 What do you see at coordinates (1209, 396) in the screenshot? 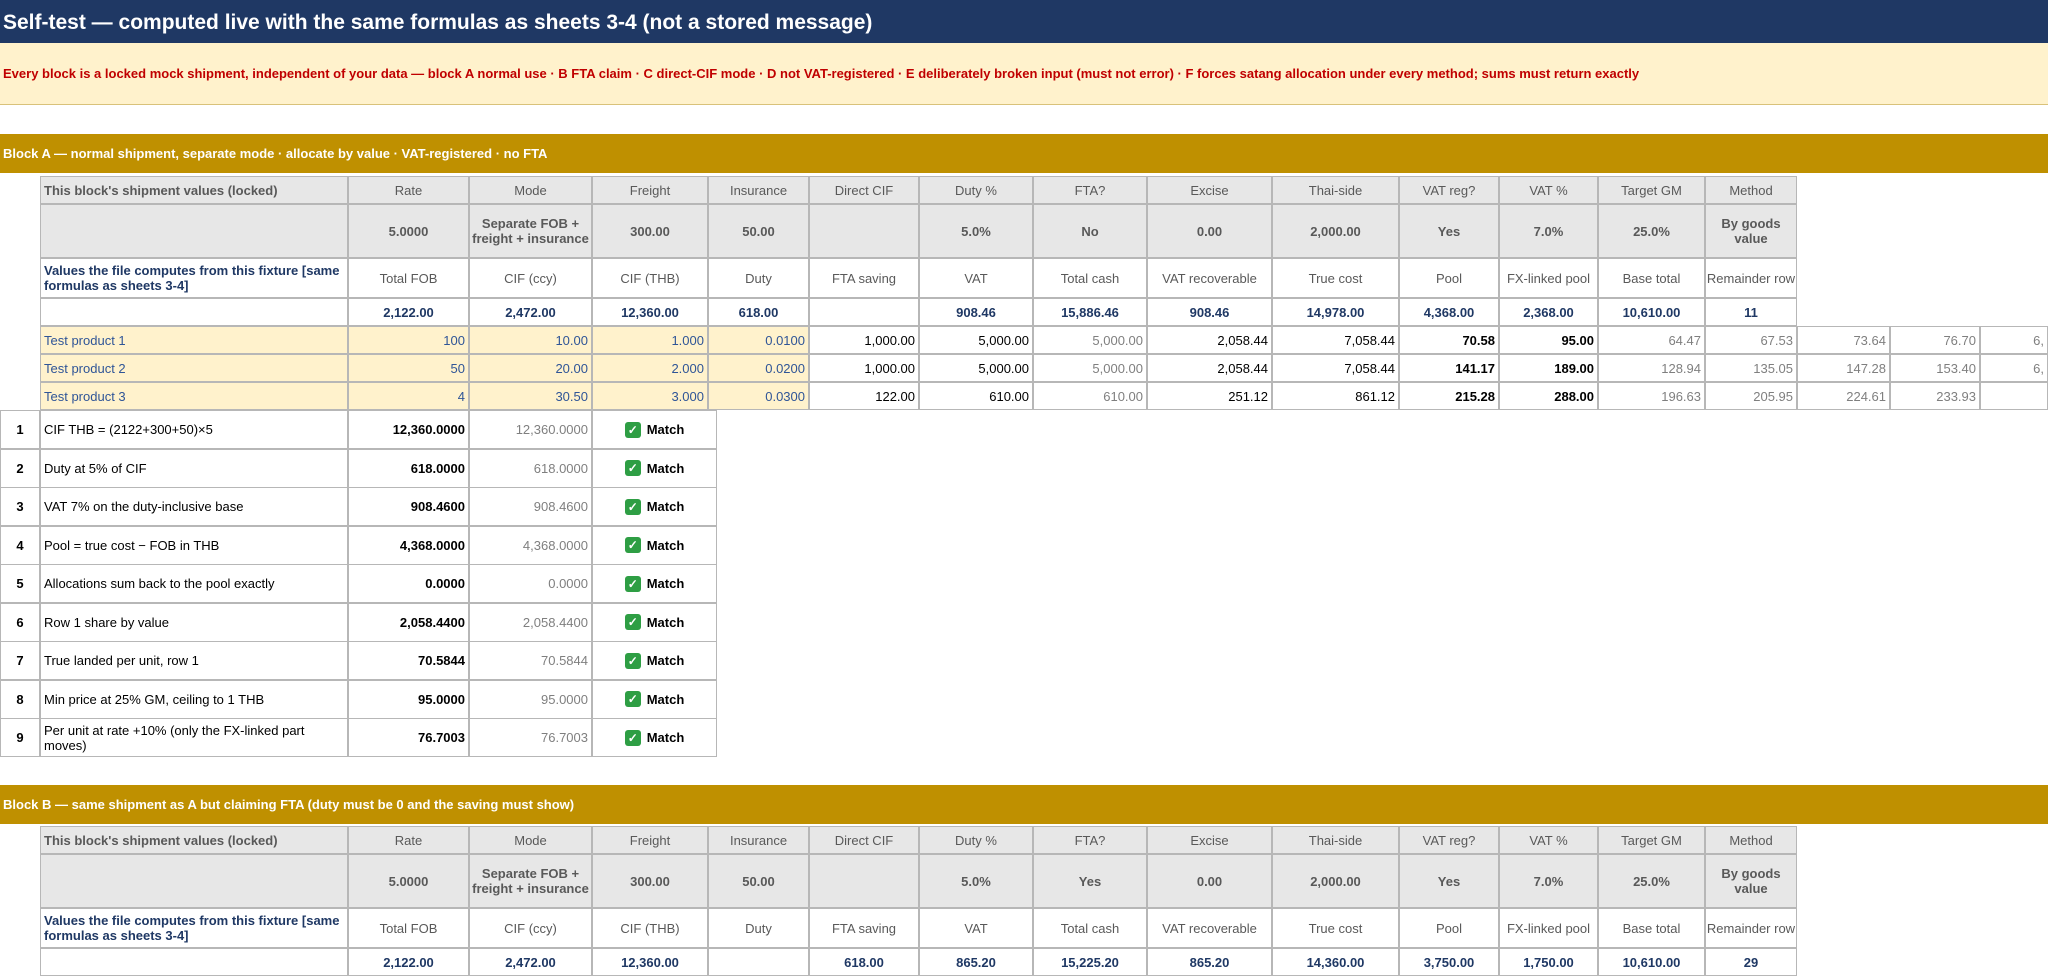
I see `product-calc-value: 251.12` at bounding box center [1209, 396].